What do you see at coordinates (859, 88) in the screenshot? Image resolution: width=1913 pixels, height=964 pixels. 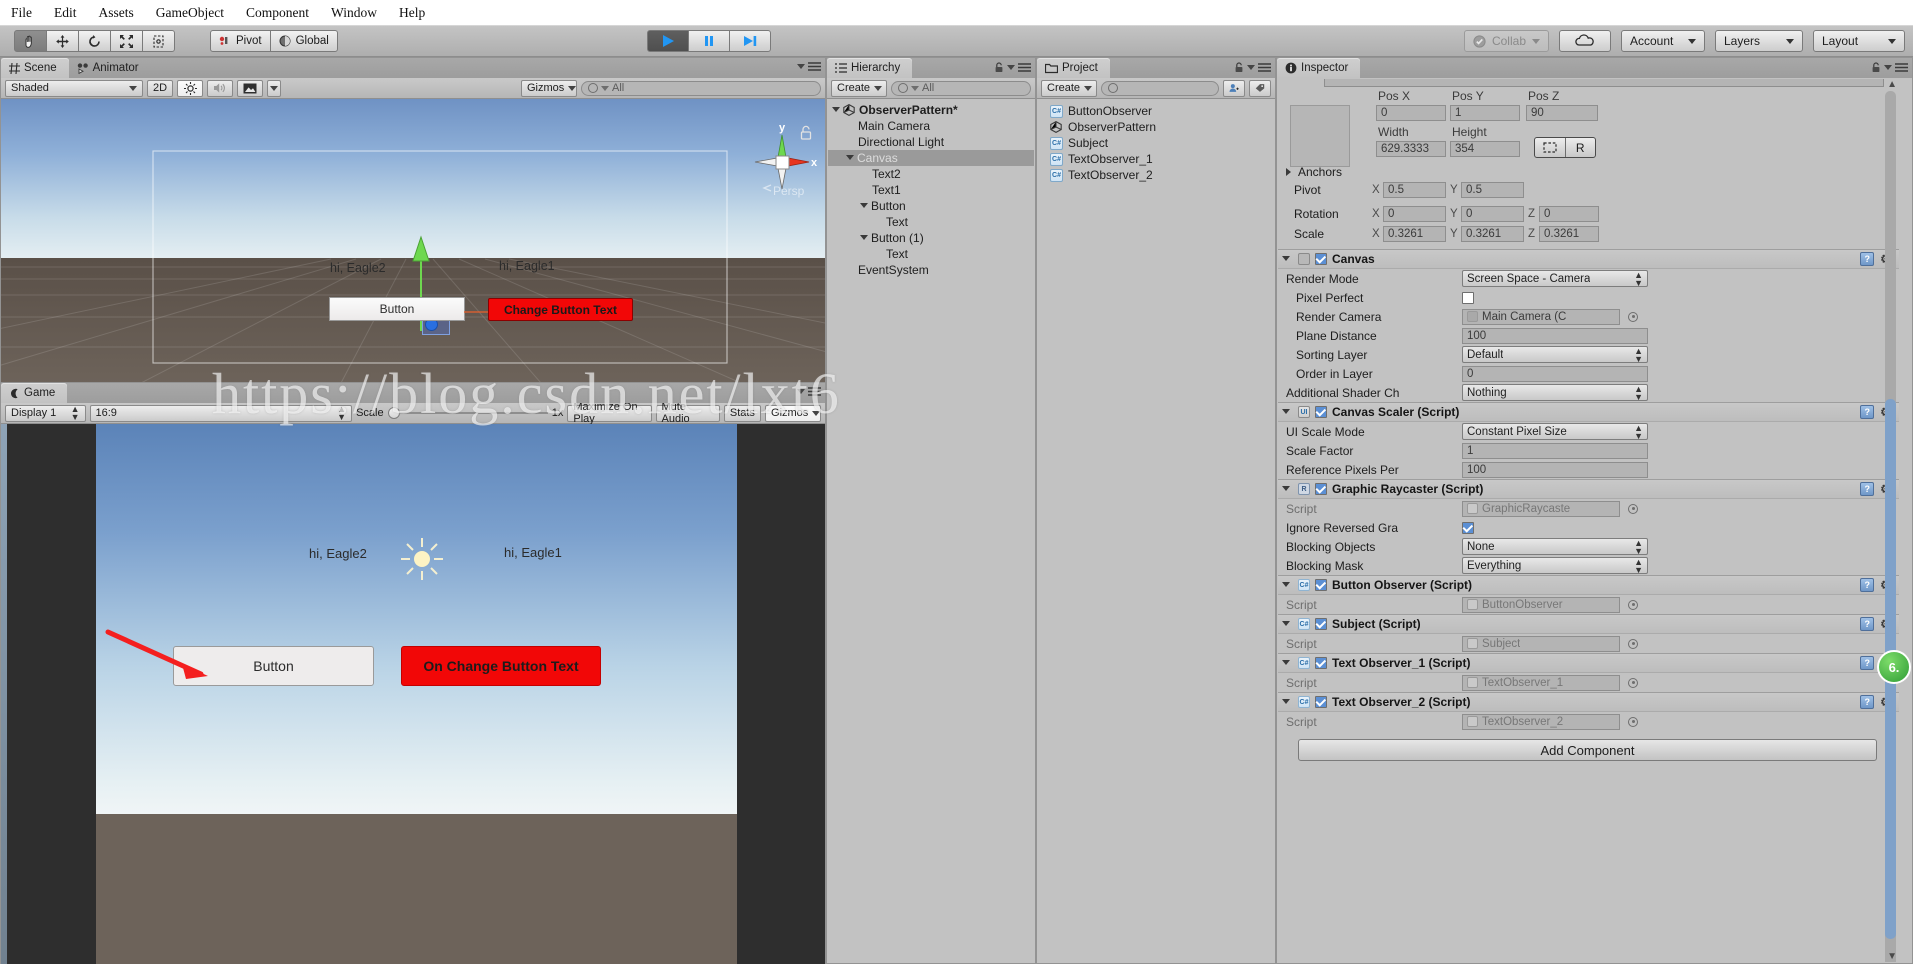 I see `hierarchy-create-button: Create` at bounding box center [859, 88].